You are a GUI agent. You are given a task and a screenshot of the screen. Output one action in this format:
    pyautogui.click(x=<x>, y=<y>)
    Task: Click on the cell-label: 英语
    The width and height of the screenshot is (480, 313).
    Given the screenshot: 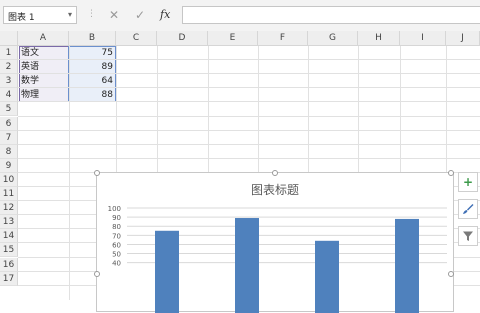 What is the action you would take?
    pyautogui.click(x=44, y=67)
    